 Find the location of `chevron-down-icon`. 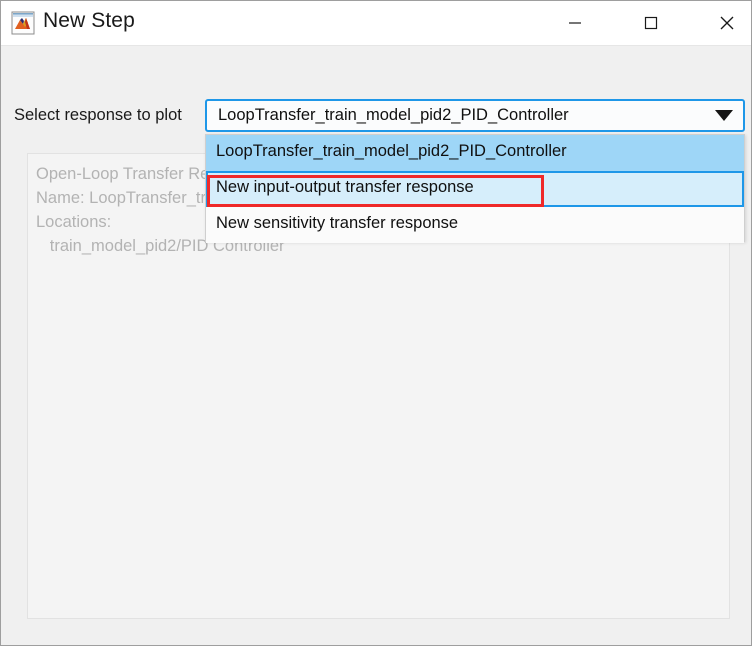

chevron-down-icon is located at coordinates (724, 115).